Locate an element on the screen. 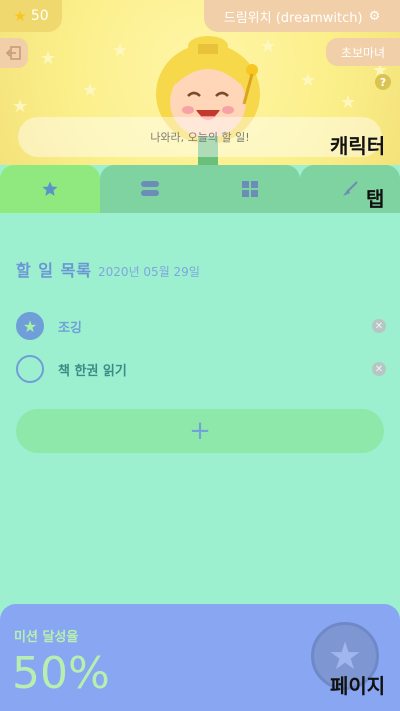 The image size is (400, 711). exit-icon is located at coordinates (13, 53).